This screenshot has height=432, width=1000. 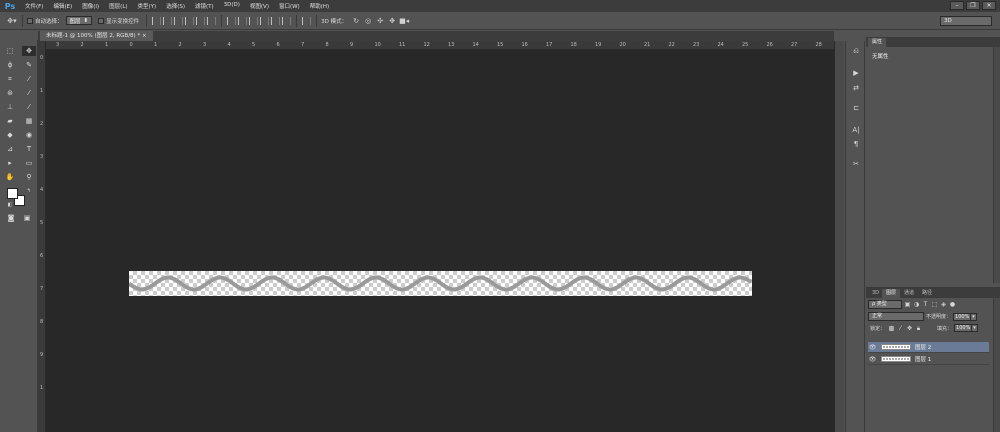 I want to click on menu-item: 图像(I), so click(x=90, y=6).